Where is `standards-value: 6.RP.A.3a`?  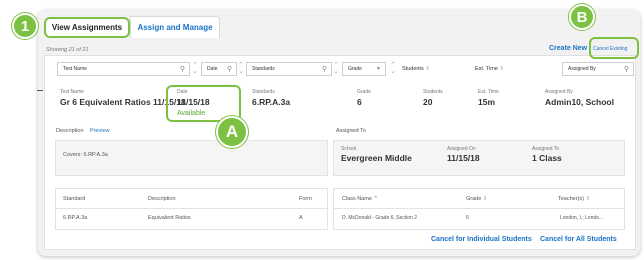 standards-value: 6.RP.A.3a is located at coordinates (271, 102).